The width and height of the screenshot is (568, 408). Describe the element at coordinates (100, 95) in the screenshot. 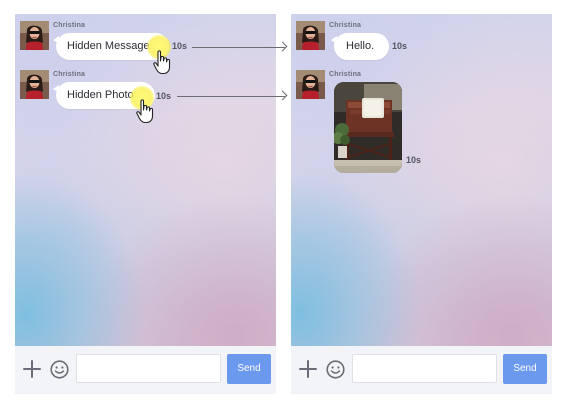

I see `message-text: Hidden Photo` at that location.